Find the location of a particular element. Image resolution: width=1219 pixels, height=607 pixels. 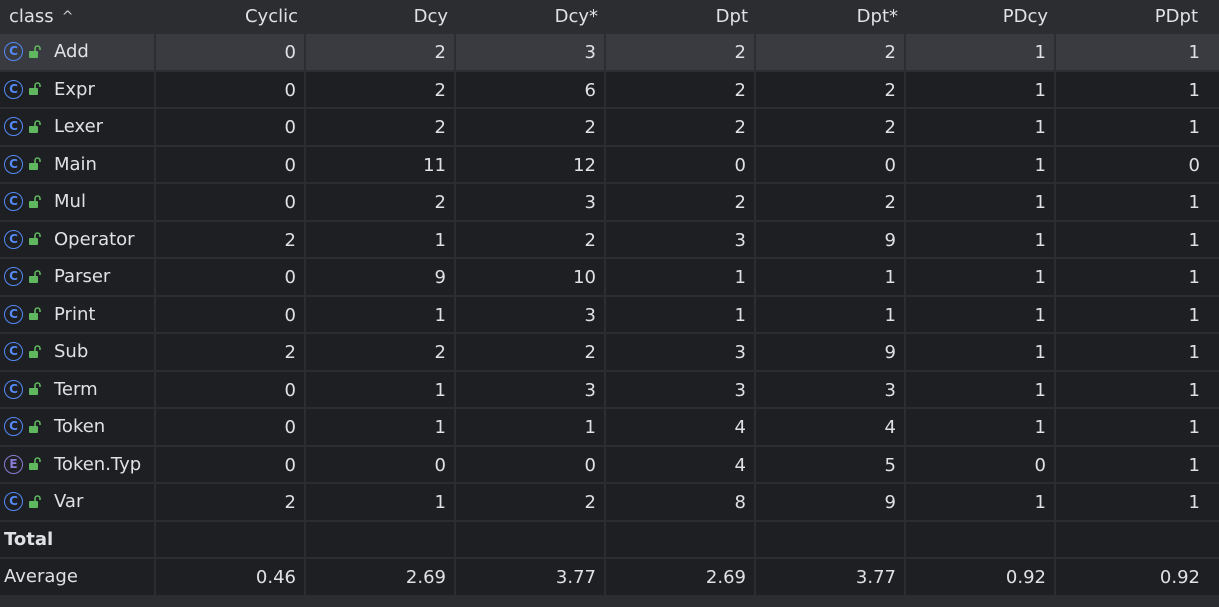

dpt-cell: 8 is located at coordinates (681, 503).